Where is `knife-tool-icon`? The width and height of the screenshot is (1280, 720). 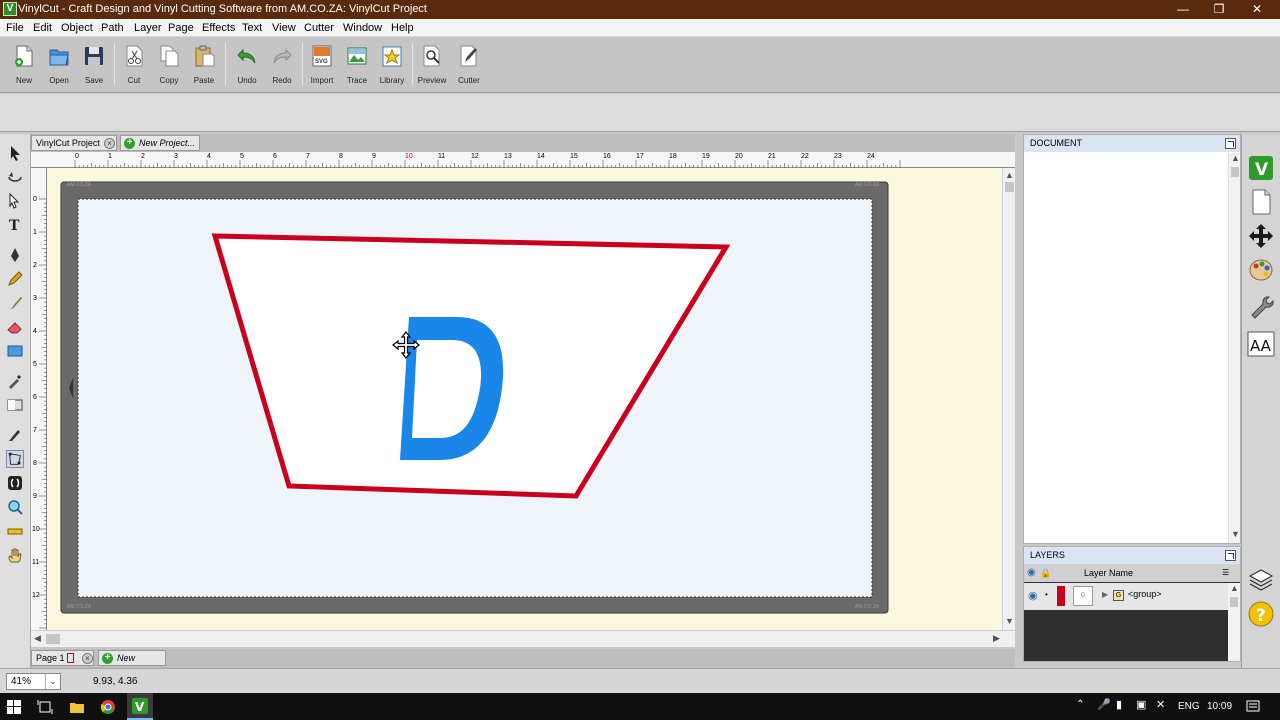 knife-tool-icon is located at coordinates (15, 435).